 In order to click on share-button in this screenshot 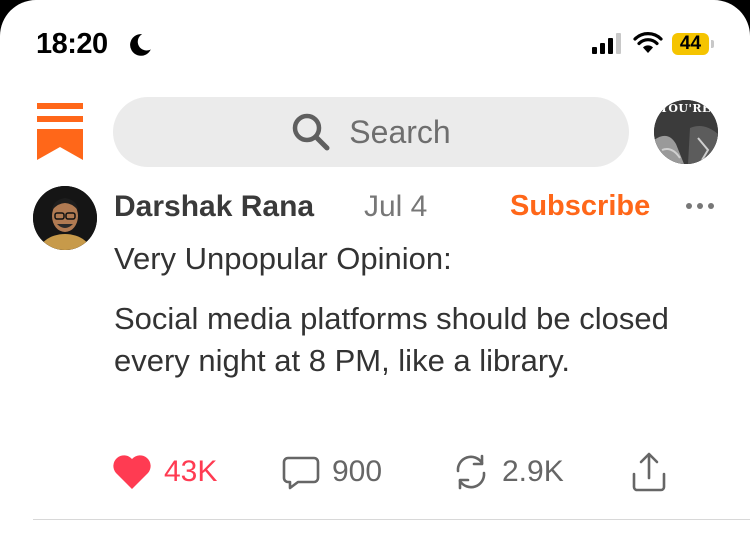, I will do `click(649, 472)`.